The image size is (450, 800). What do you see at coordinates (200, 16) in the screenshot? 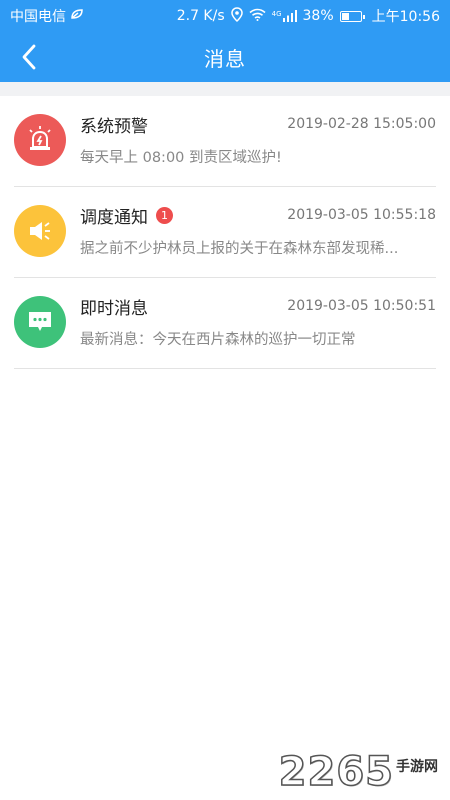
I see `network-speed: 2.7 K/s` at bounding box center [200, 16].